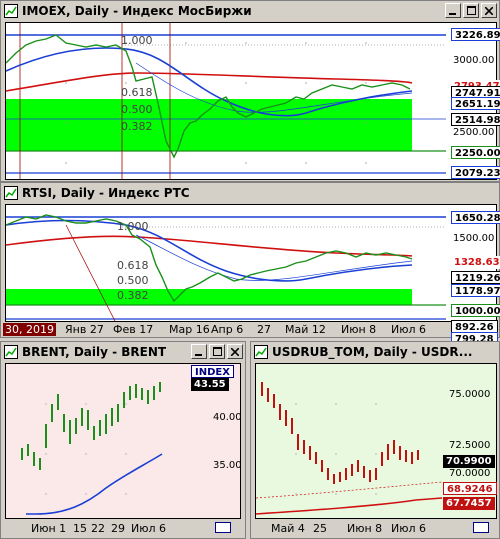  What do you see at coordinates (475, 152) in the screenshot?
I see `price-tag: 2250.00` at bounding box center [475, 152].